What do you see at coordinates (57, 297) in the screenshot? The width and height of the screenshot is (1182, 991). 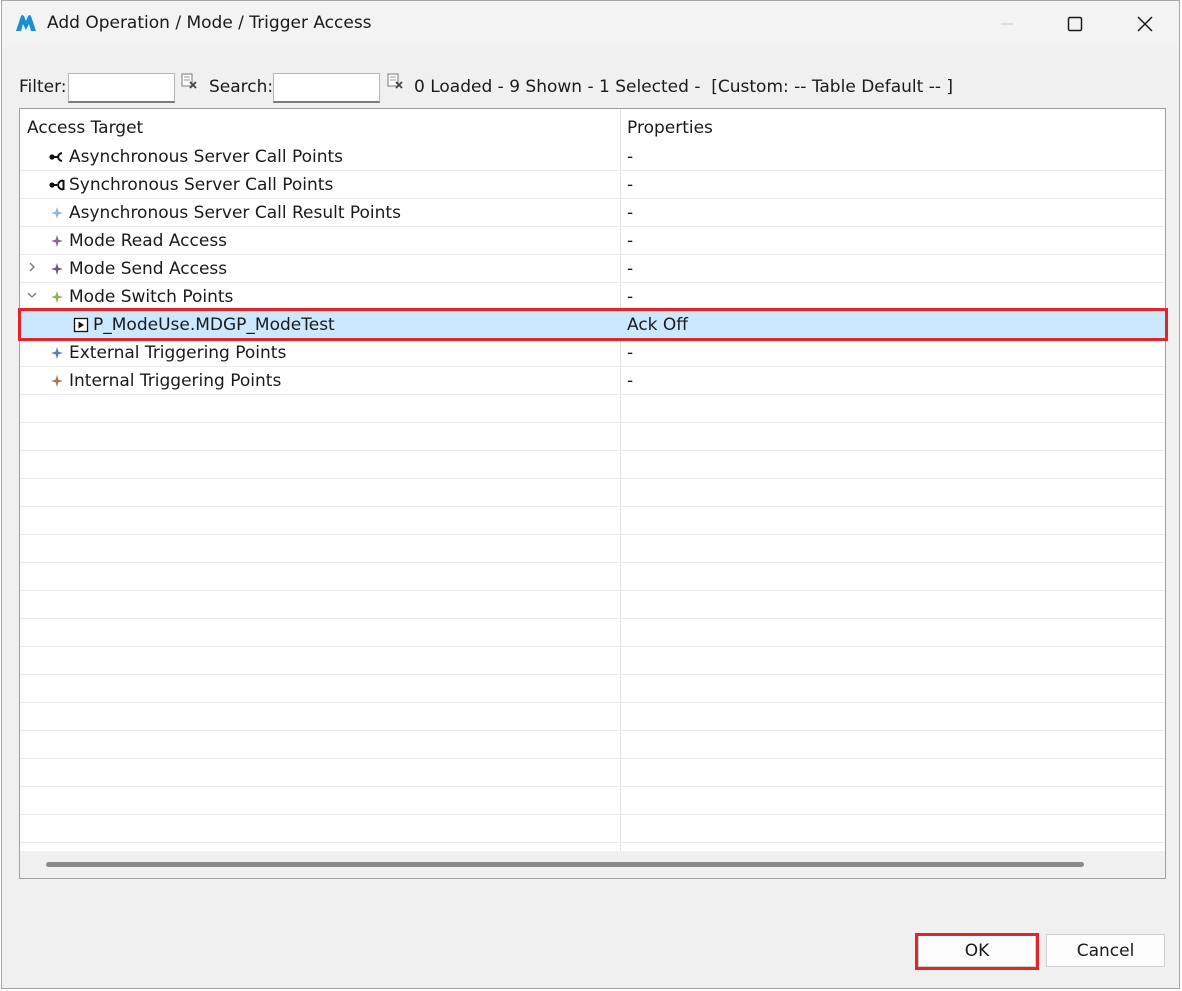 I see `mode-switch-icon` at bounding box center [57, 297].